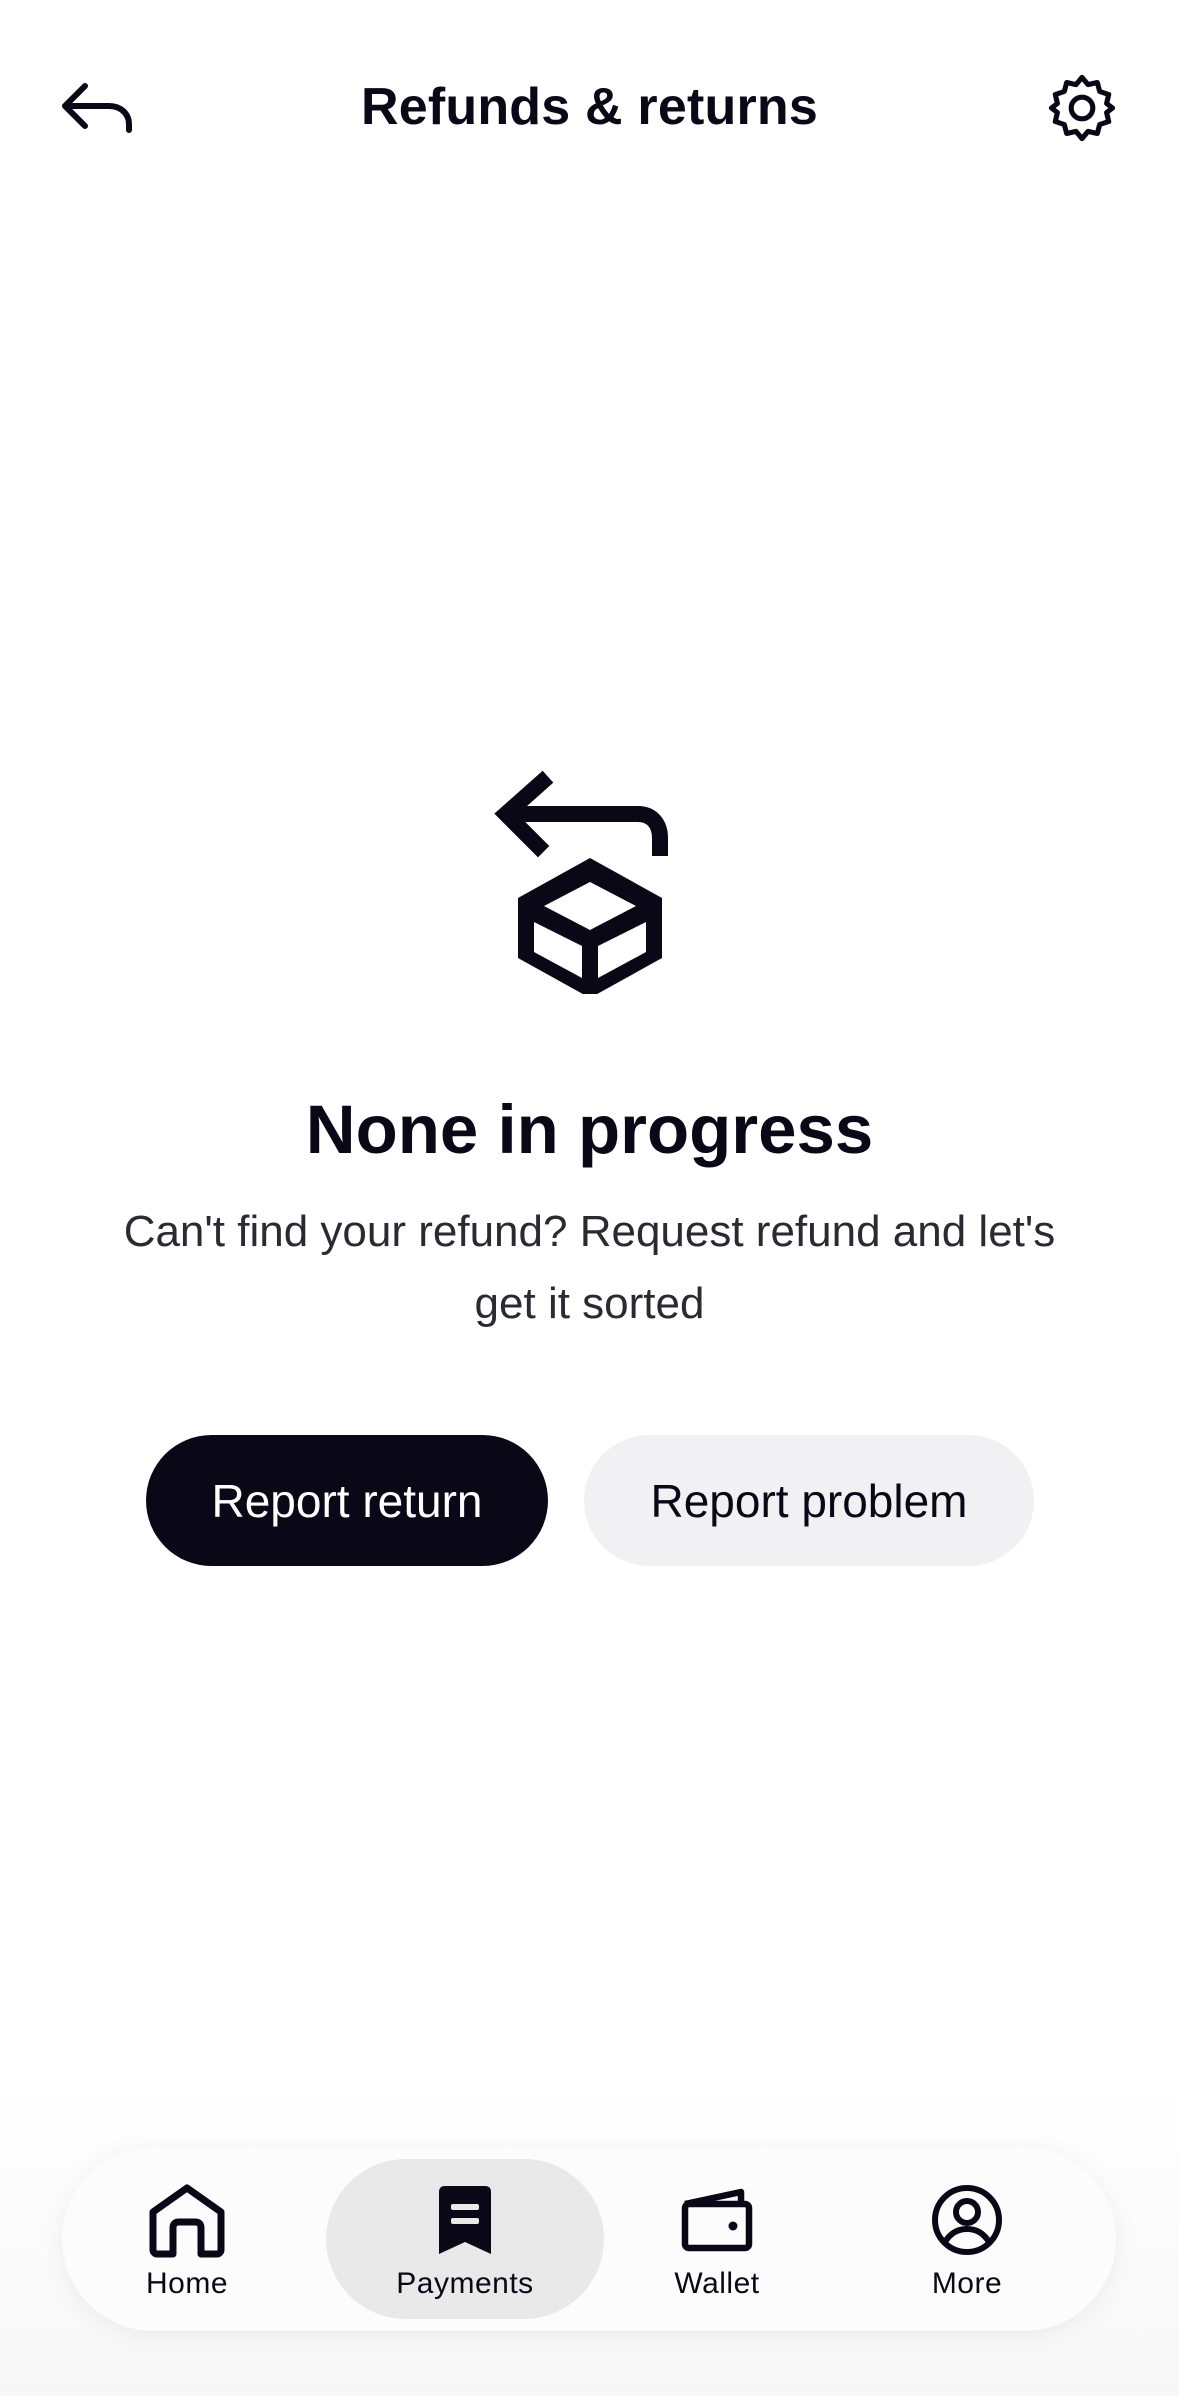 The width and height of the screenshot is (1179, 2396). I want to click on wallet-icon, so click(717, 2220).